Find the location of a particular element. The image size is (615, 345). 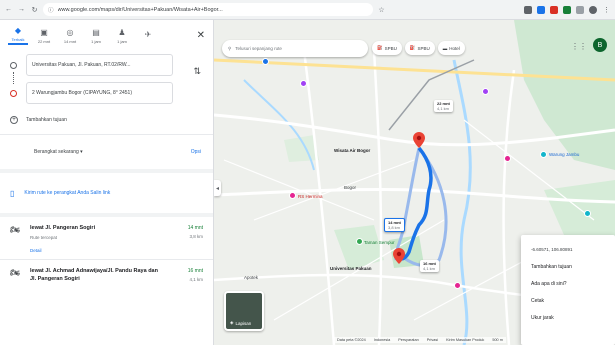

motorbike-icon: 🏍 is located at coordinates (15, 273).